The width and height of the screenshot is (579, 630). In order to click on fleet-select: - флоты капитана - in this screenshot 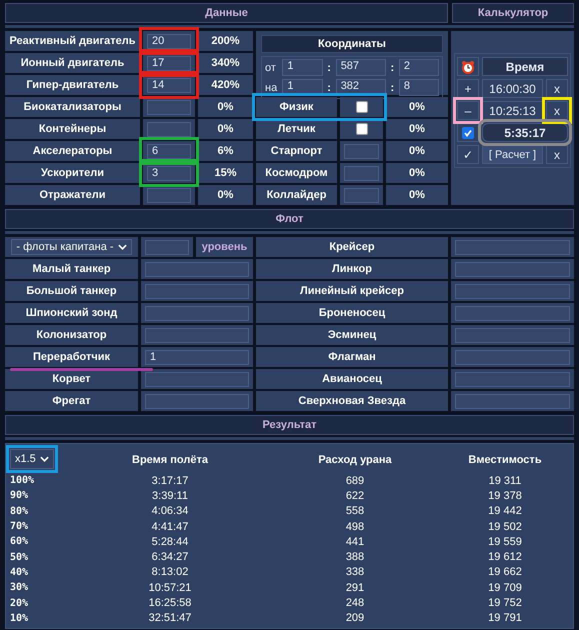, I will do `click(71, 247)`.